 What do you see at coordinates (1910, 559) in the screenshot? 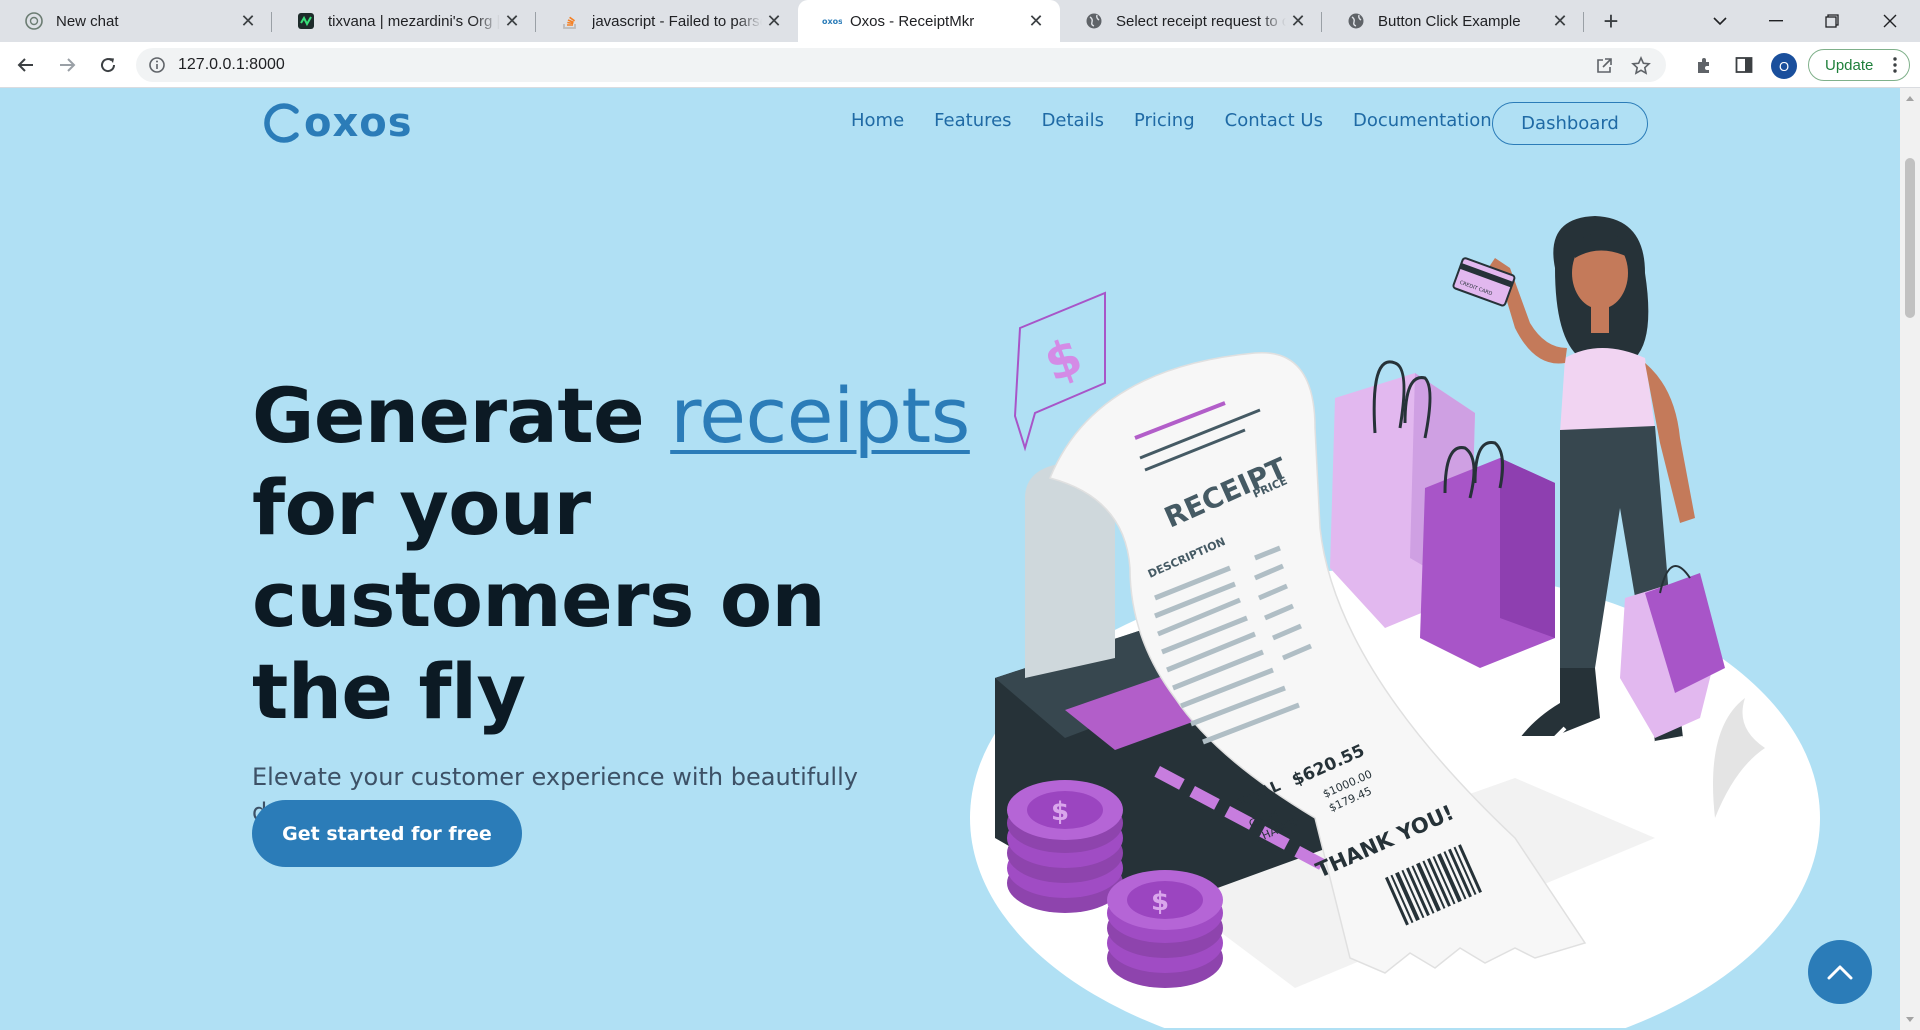
I see `page-scrollbar` at bounding box center [1910, 559].